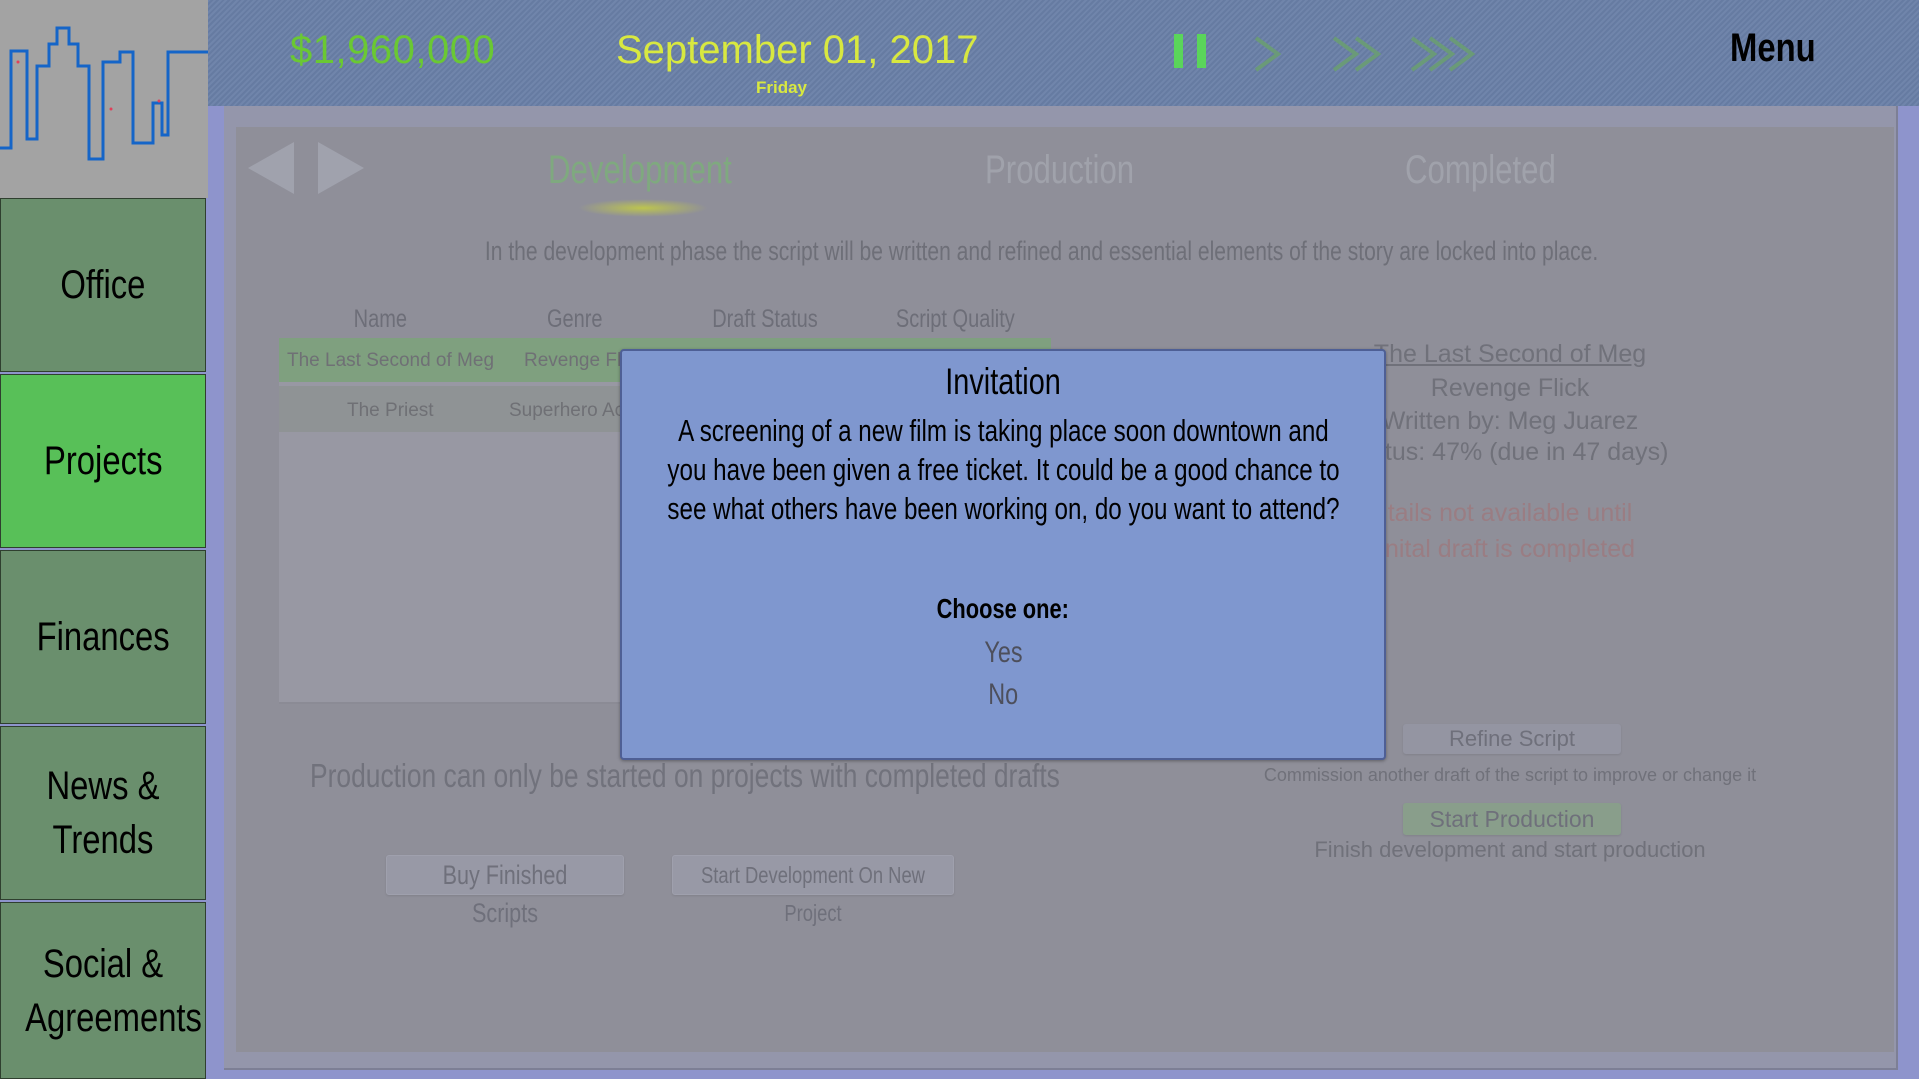 Image resolution: width=1919 pixels, height=1079 pixels. I want to click on play-speed-button, so click(1268, 54).